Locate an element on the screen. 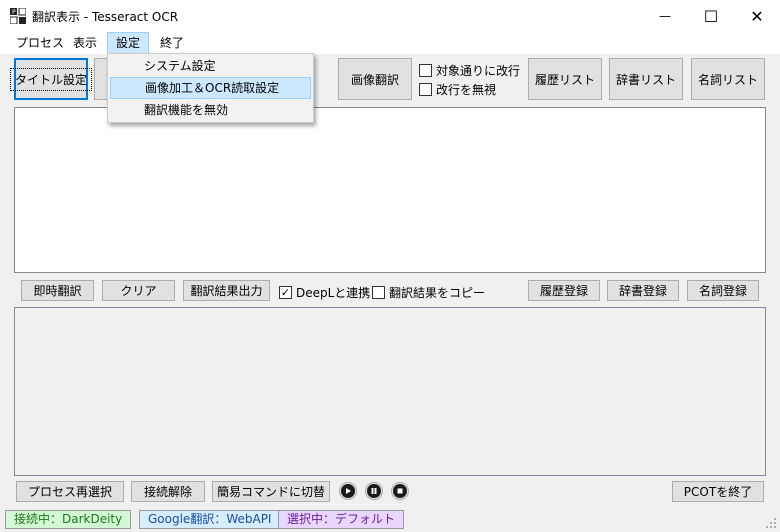 The width and height of the screenshot is (780, 532). minimize-icon: — is located at coordinates (665, 16).